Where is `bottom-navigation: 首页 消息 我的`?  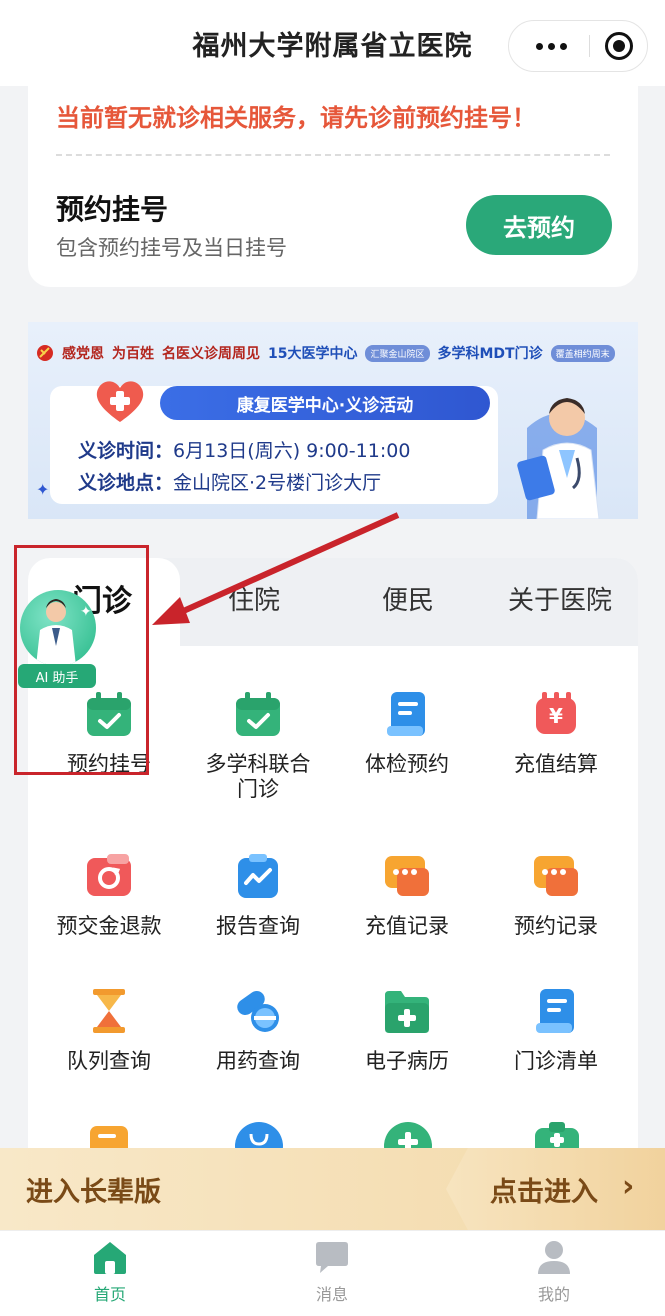
bottom-navigation: 首页 消息 我的 is located at coordinates (332, 1273).